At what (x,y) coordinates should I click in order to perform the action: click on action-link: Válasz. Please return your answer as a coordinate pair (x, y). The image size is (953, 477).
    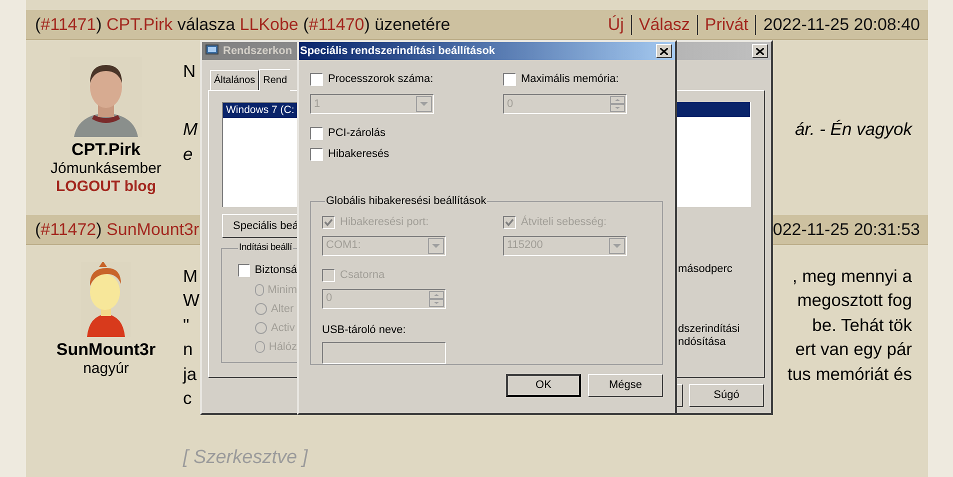
    Looking at the image, I should click on (665, 24).